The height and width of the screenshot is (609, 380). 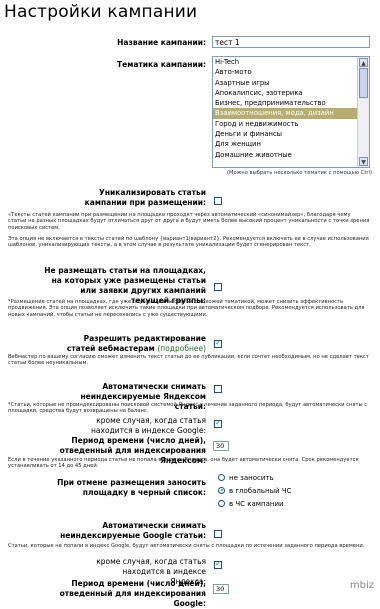 I want to click on themes-scrollbar: ▲ ▼, so click(x=363, y=112).